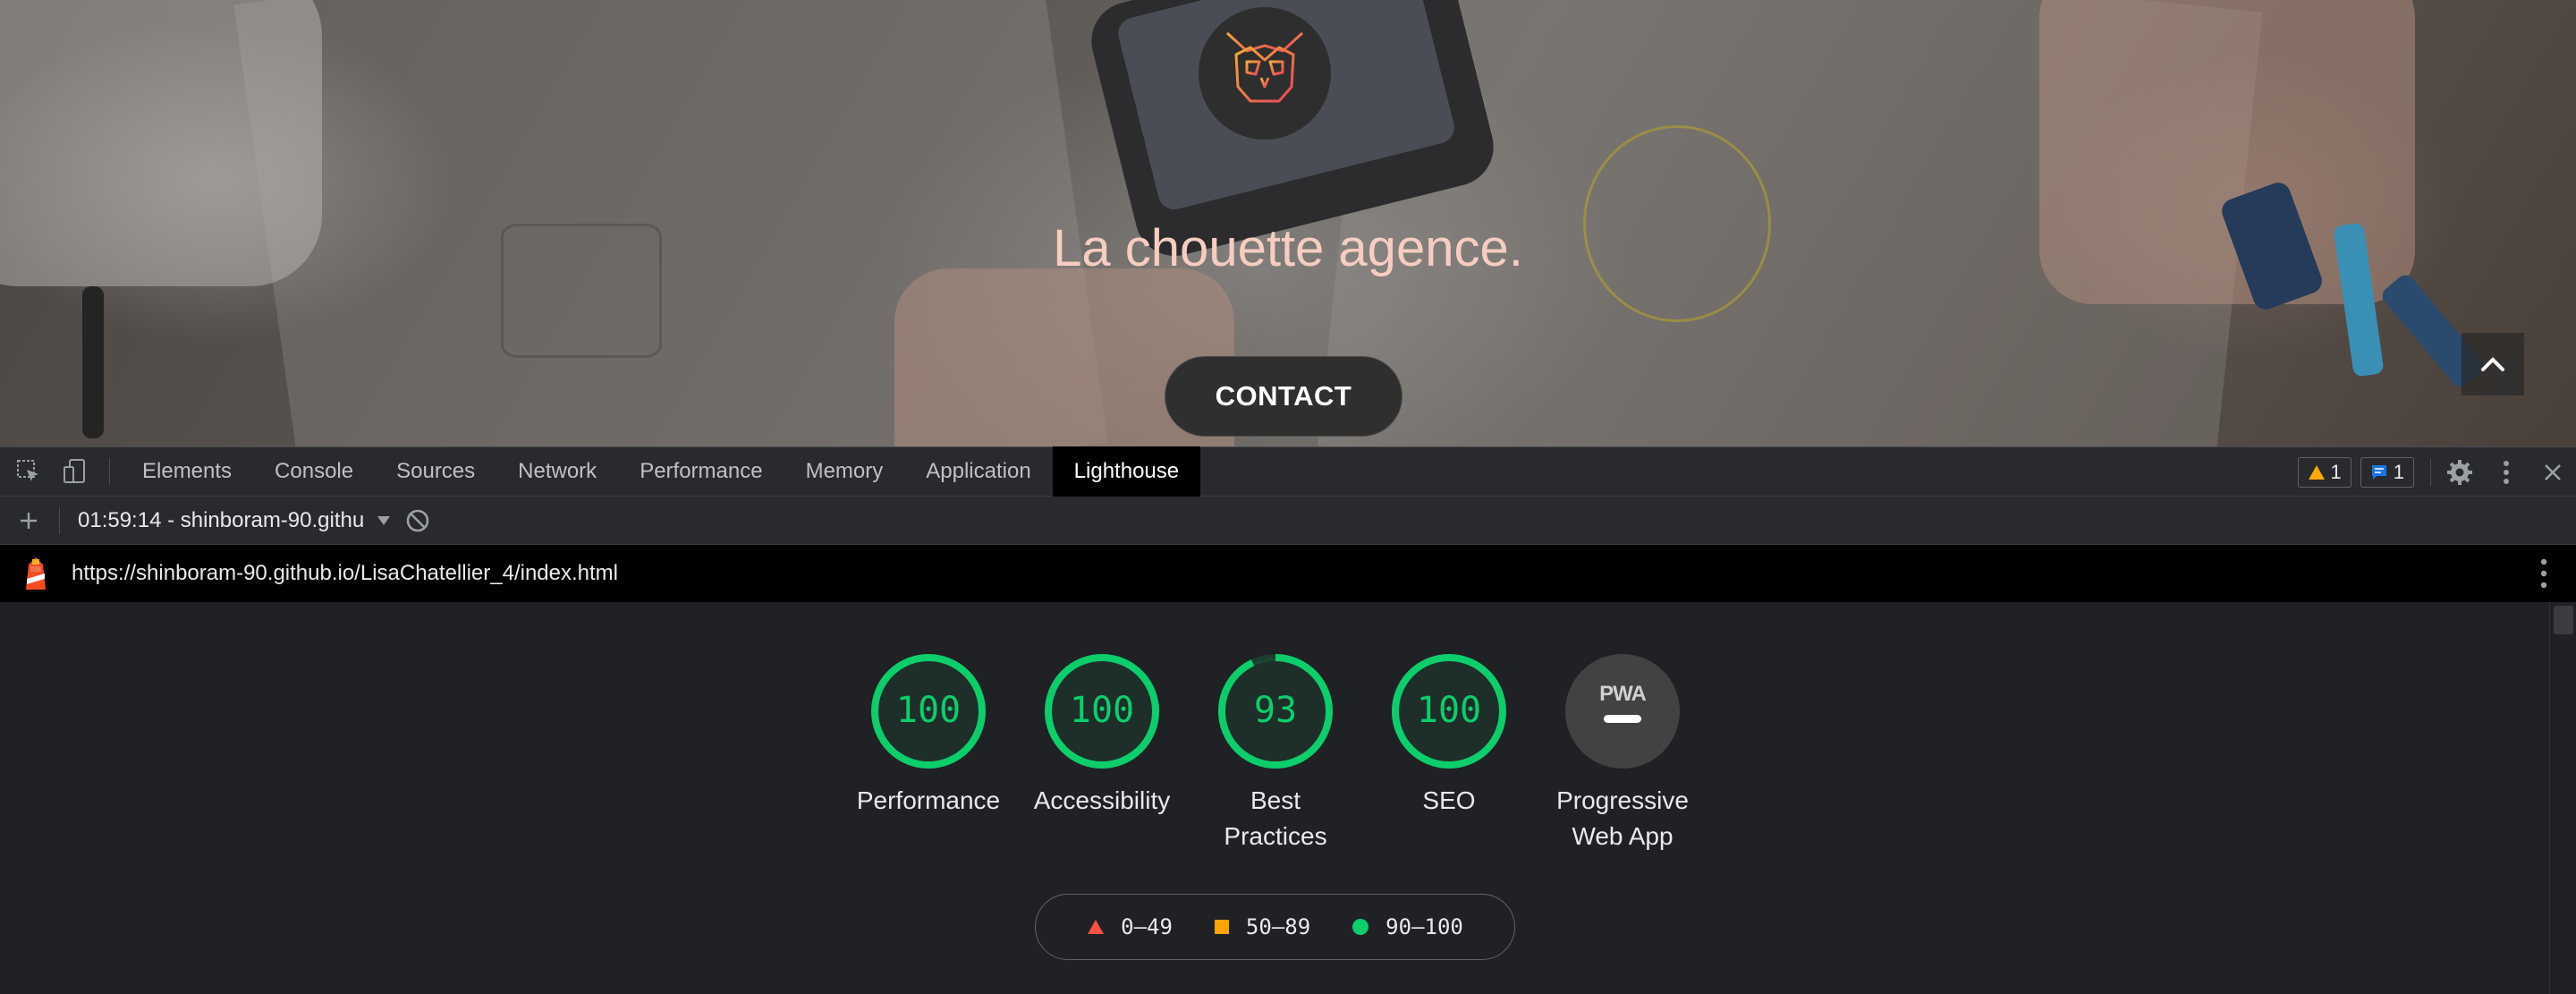 The width and height of the screenshot is (2576, 994). I want to click on square-icon, so click(1221, 927).